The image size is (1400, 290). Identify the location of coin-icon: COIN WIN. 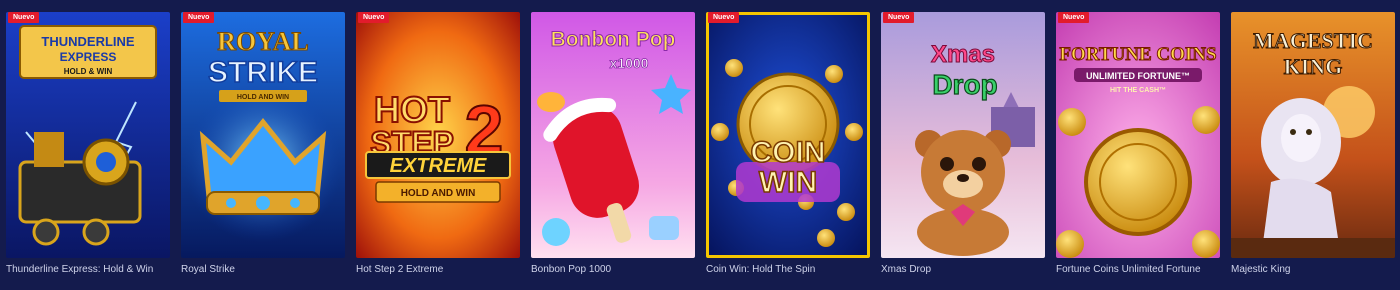
(788, 135).